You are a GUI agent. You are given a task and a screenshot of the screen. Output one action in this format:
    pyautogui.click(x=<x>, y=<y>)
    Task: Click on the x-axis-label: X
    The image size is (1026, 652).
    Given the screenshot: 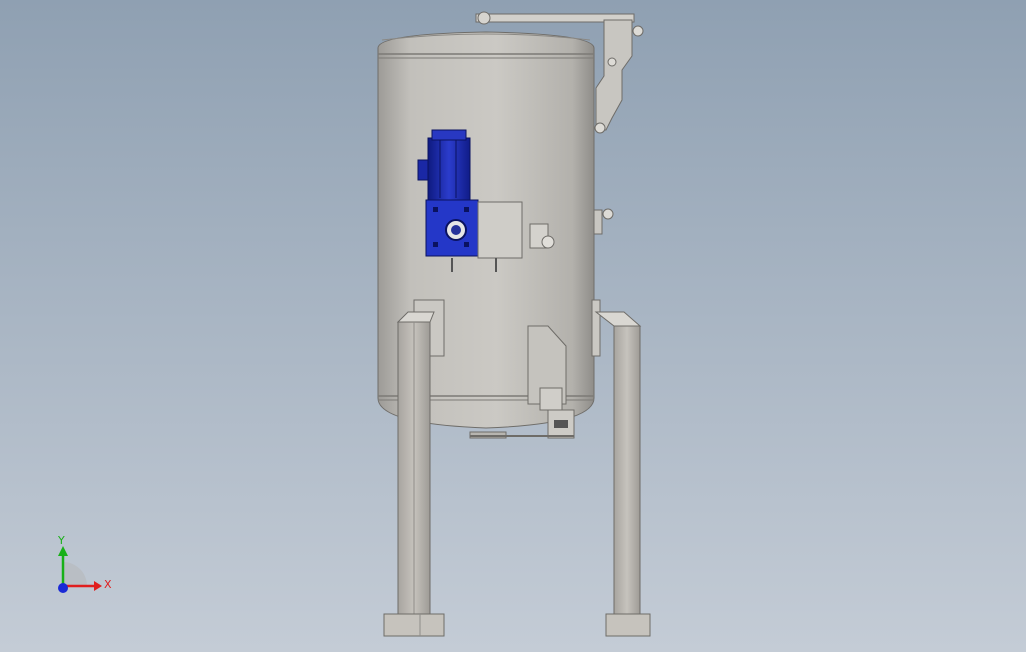 What is the action you would take?
    pyautogui.click(x=108, y=584)
    